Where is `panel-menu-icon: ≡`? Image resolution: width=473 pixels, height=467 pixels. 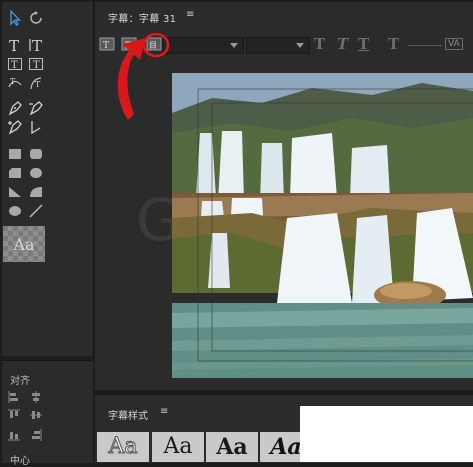
panel-menu-icon: ≡ is located at coordinates (190, 14).